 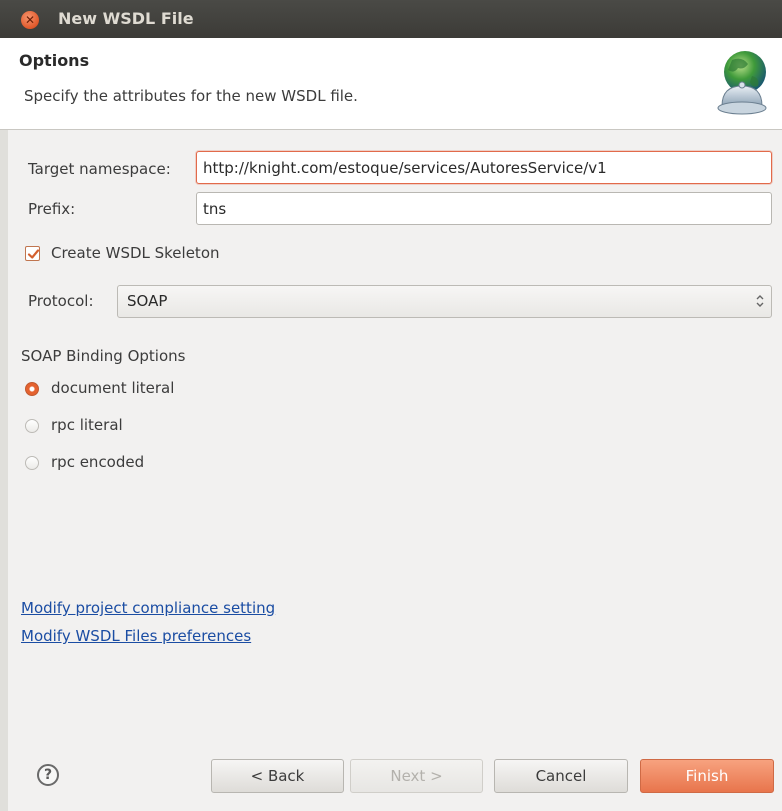 I want to click on checkmark-icon, so click(x=33, y=254).